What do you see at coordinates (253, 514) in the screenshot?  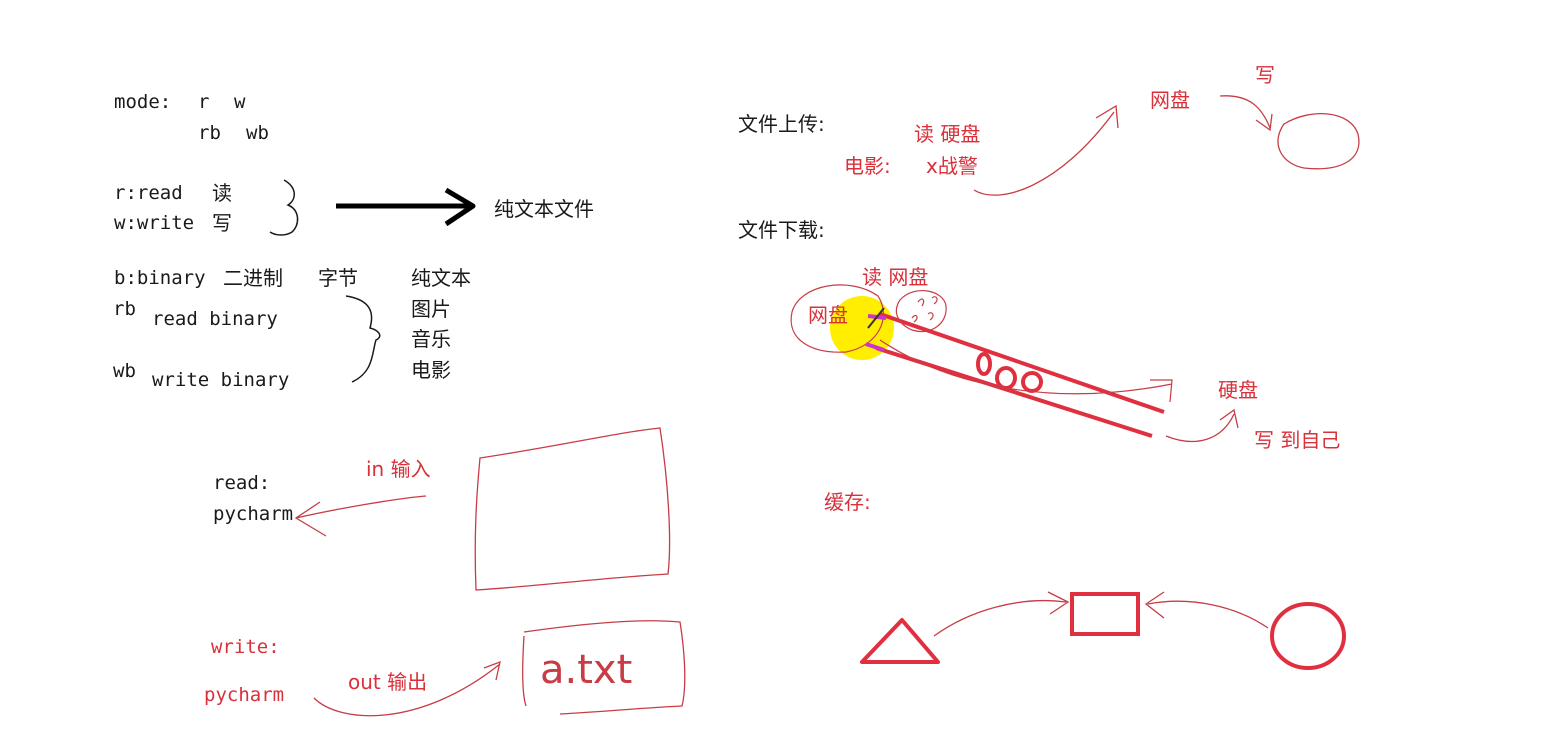 I see `pycharm-read: pycharm` at bounding box center [253, 514].